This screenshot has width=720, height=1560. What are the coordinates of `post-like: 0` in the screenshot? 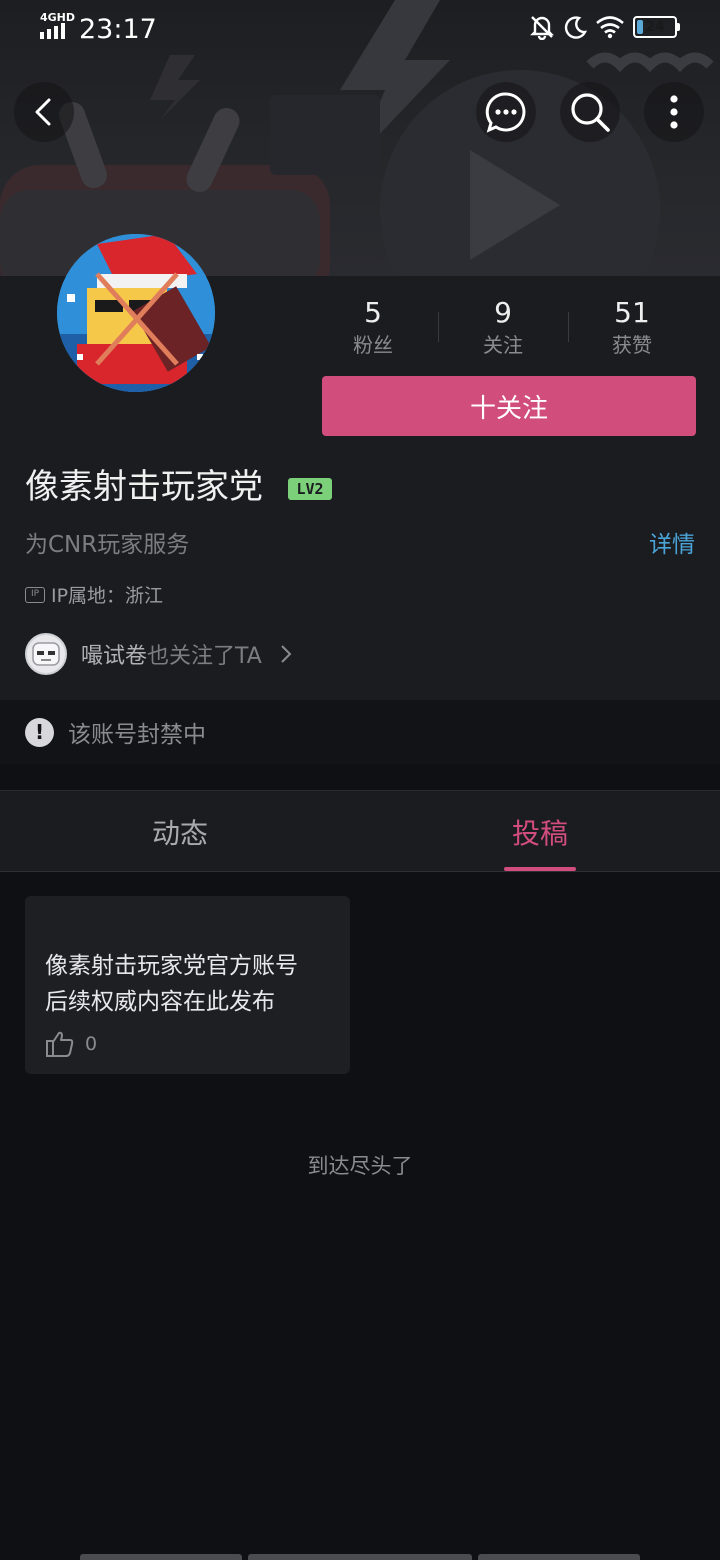 It's located at (71, 1044).